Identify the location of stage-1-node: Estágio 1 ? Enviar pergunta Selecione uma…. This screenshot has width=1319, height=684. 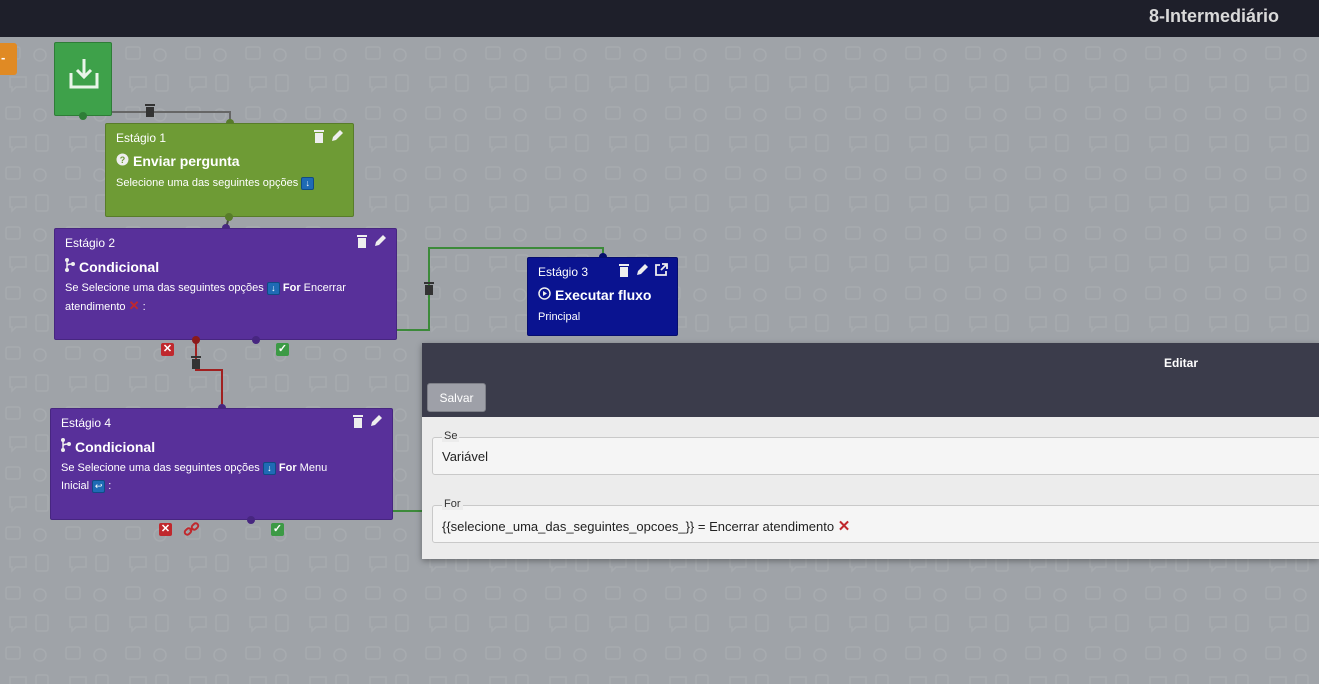
(229, 170).